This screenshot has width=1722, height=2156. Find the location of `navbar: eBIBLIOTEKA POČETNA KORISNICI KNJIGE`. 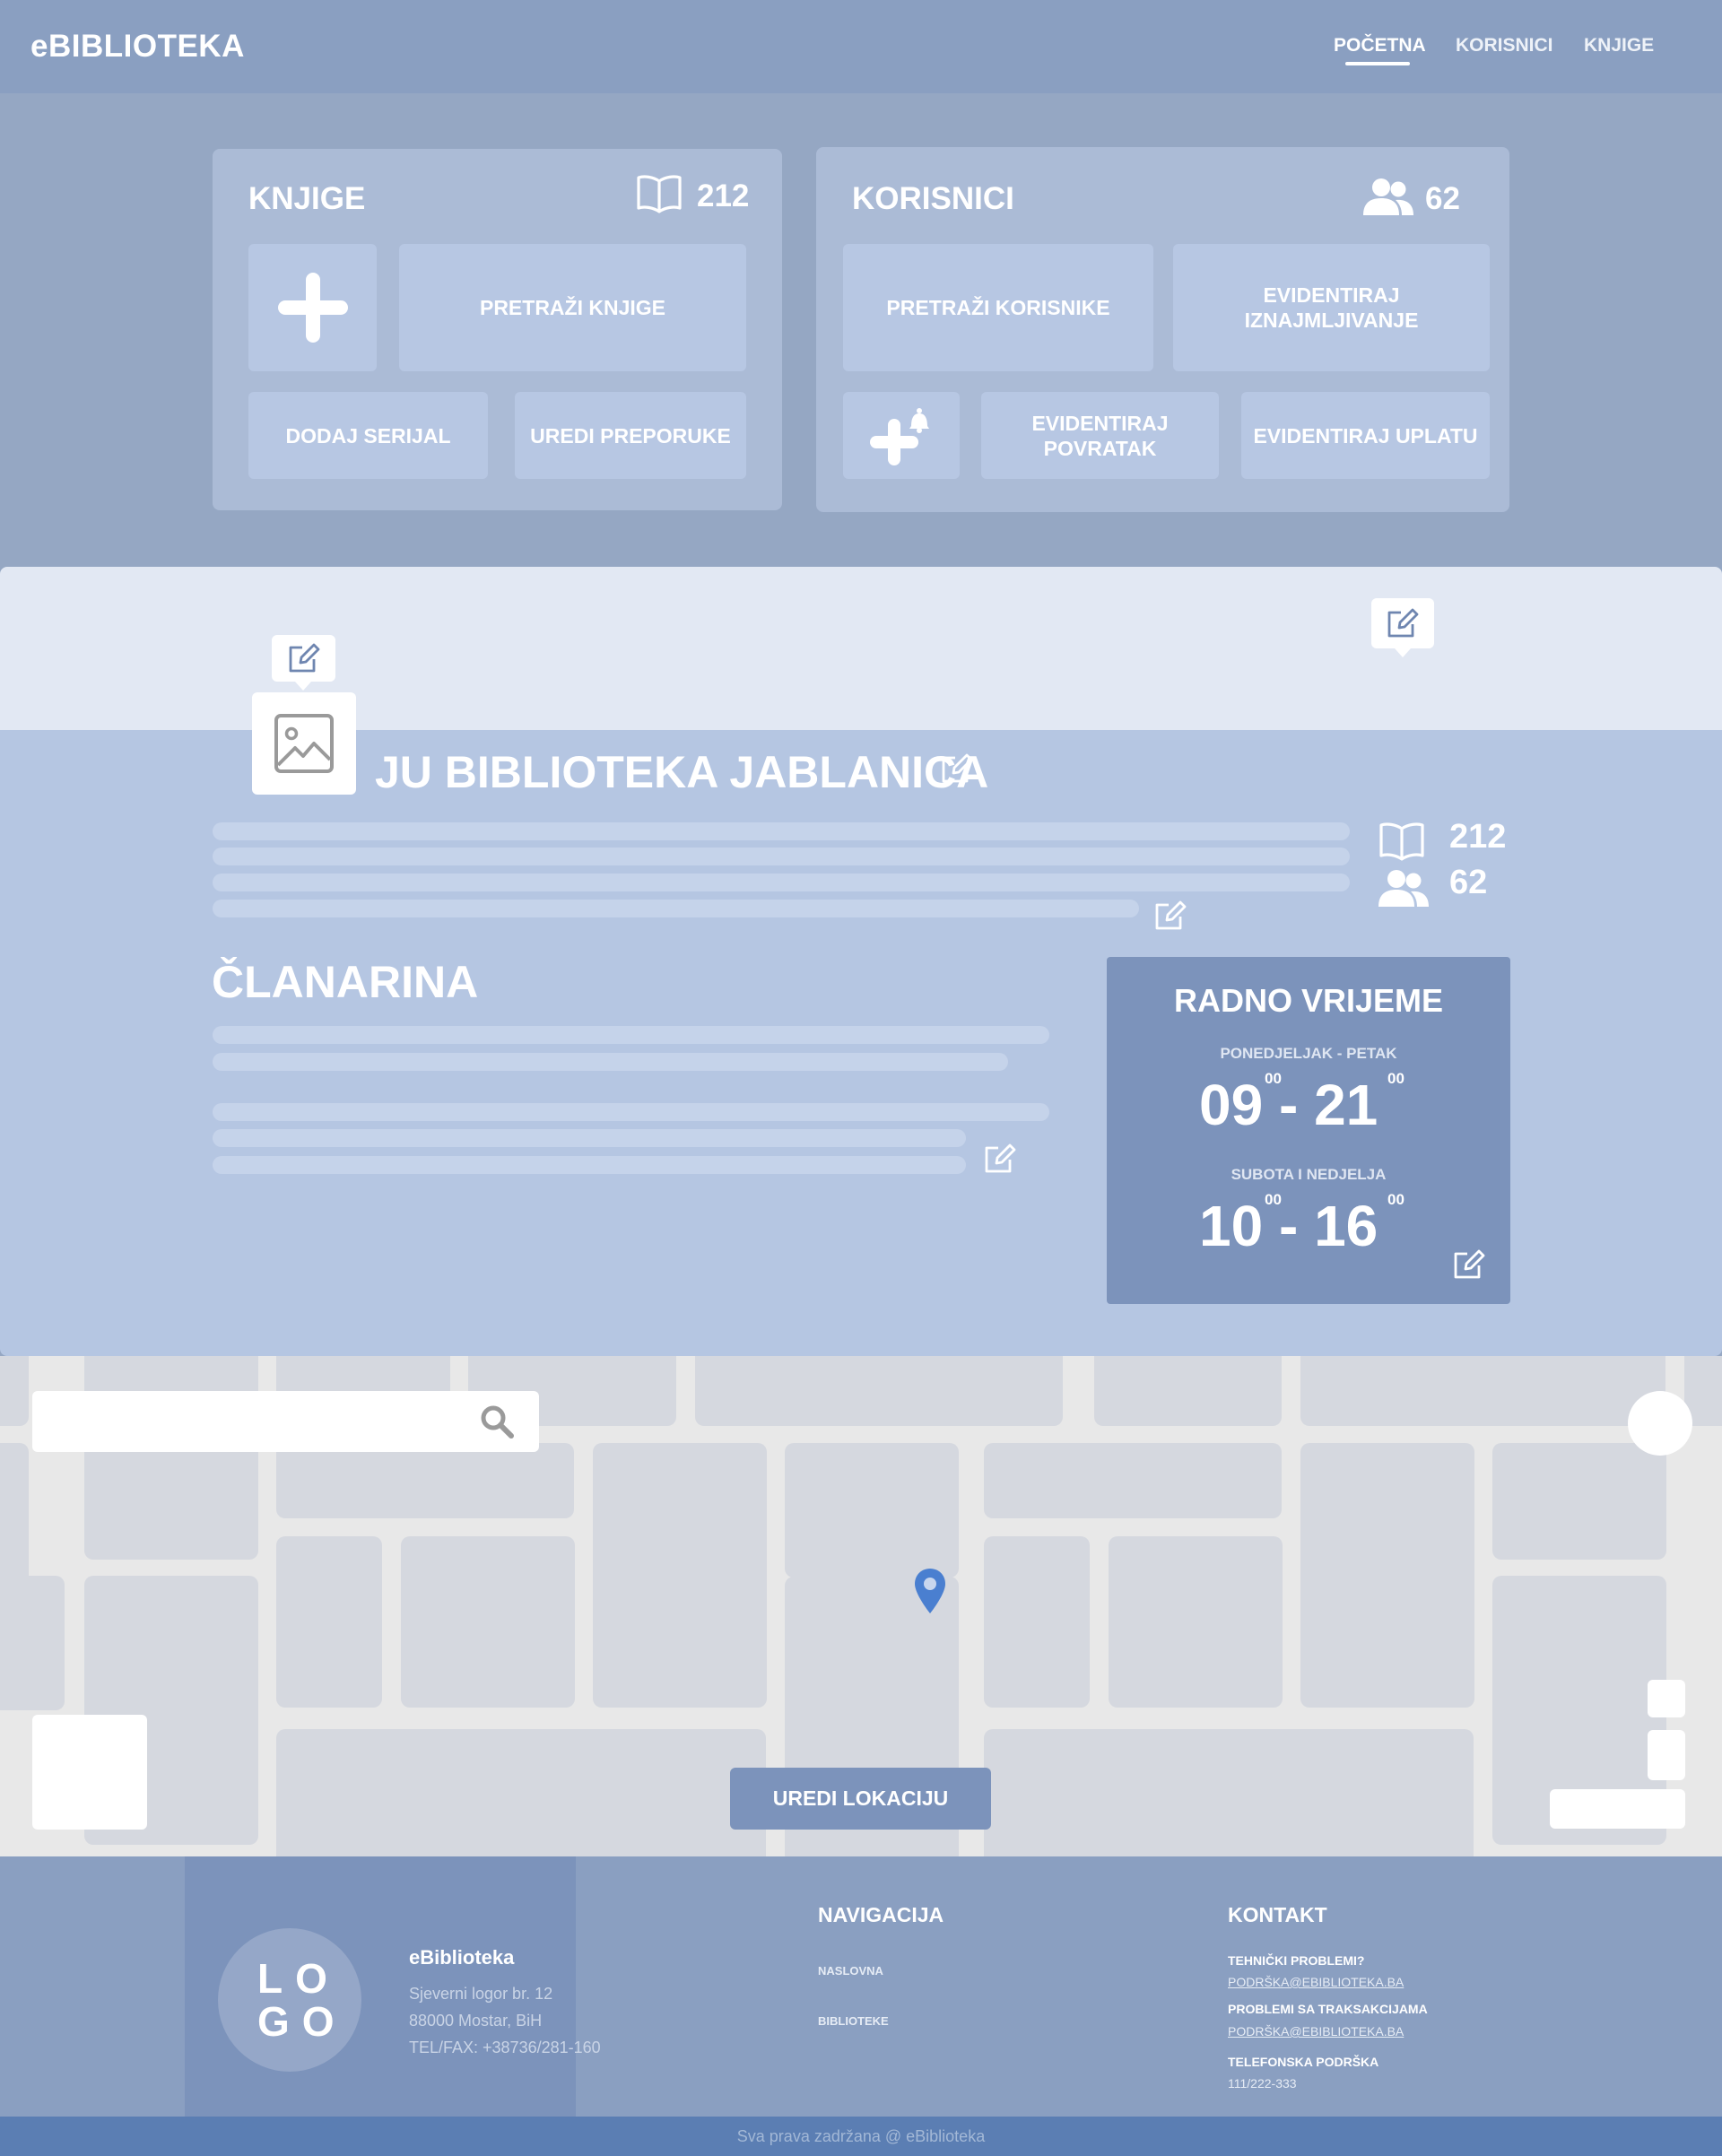

navbar: eBIBLIOTEKA POČETNA KORISNICI KNJIGE is located at coordinates (861, 46).